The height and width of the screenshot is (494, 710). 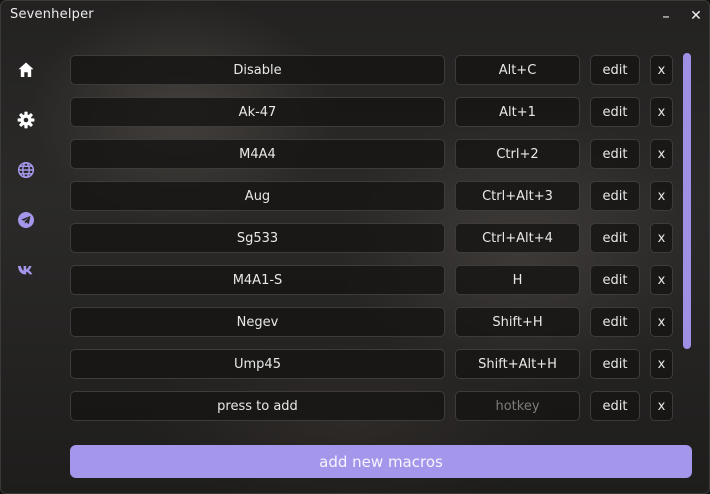 I want to click on title-bar: Sevenhelper – ✕, so click(x=355, y=16).